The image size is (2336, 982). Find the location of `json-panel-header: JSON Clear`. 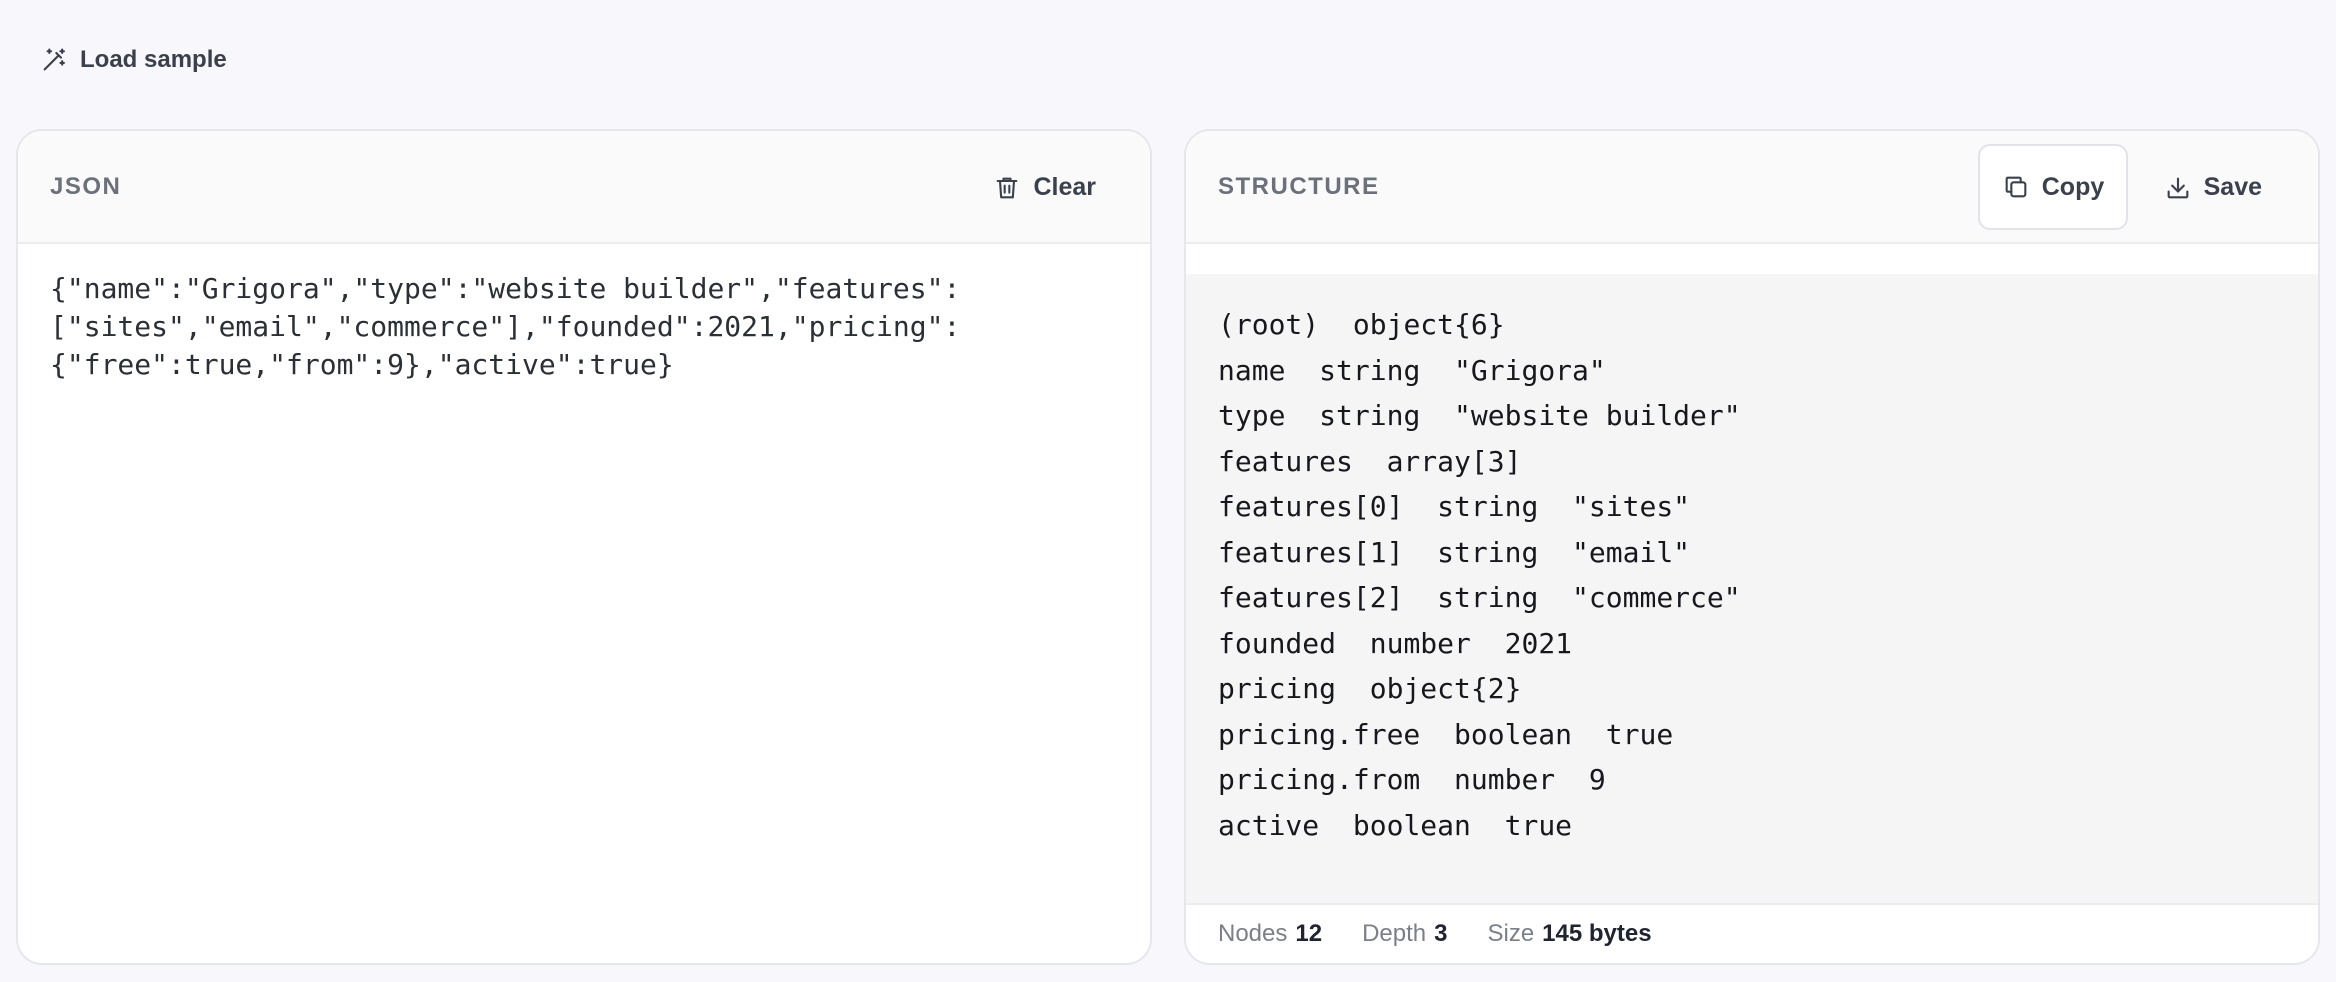

json-panel-header: JSON Clear is located at coordinates (584, 187).